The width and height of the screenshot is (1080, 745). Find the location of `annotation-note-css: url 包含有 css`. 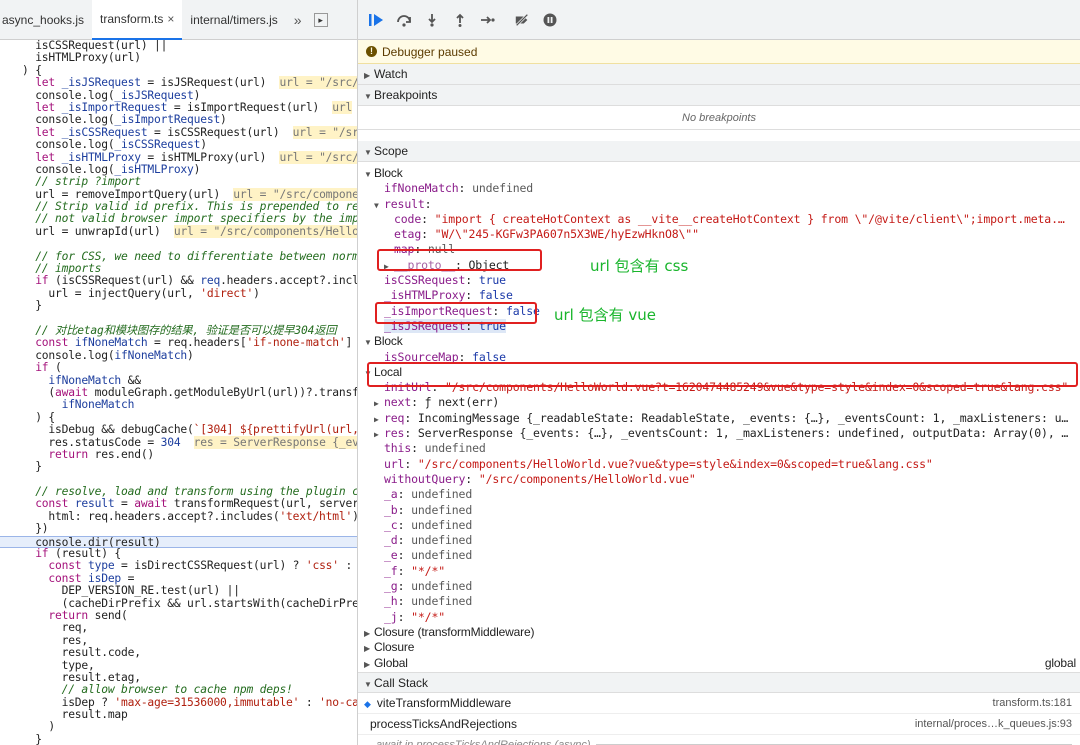

annotation-note-css: url 包含有 css is located at coordinates (639, 266).